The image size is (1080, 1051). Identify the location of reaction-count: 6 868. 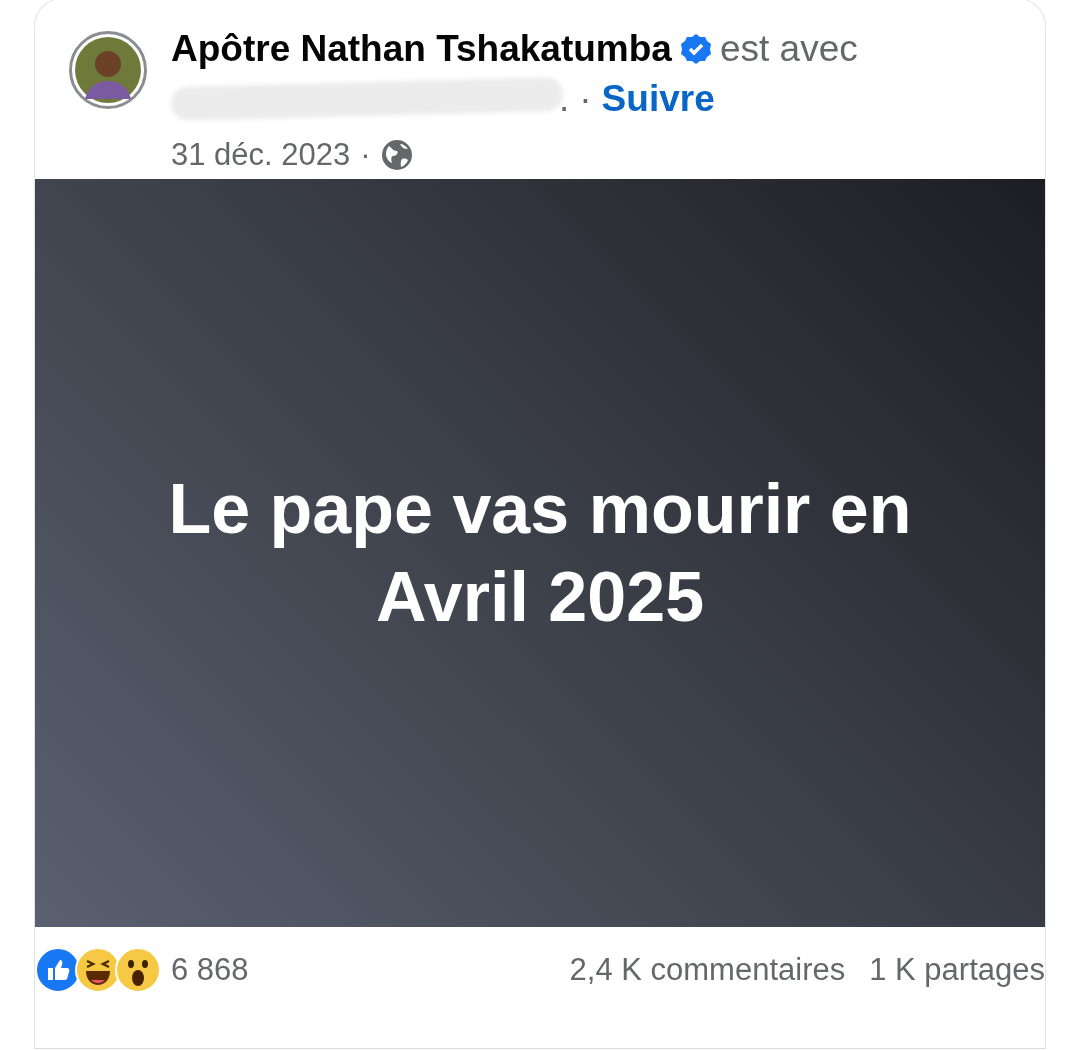
(210, 970).